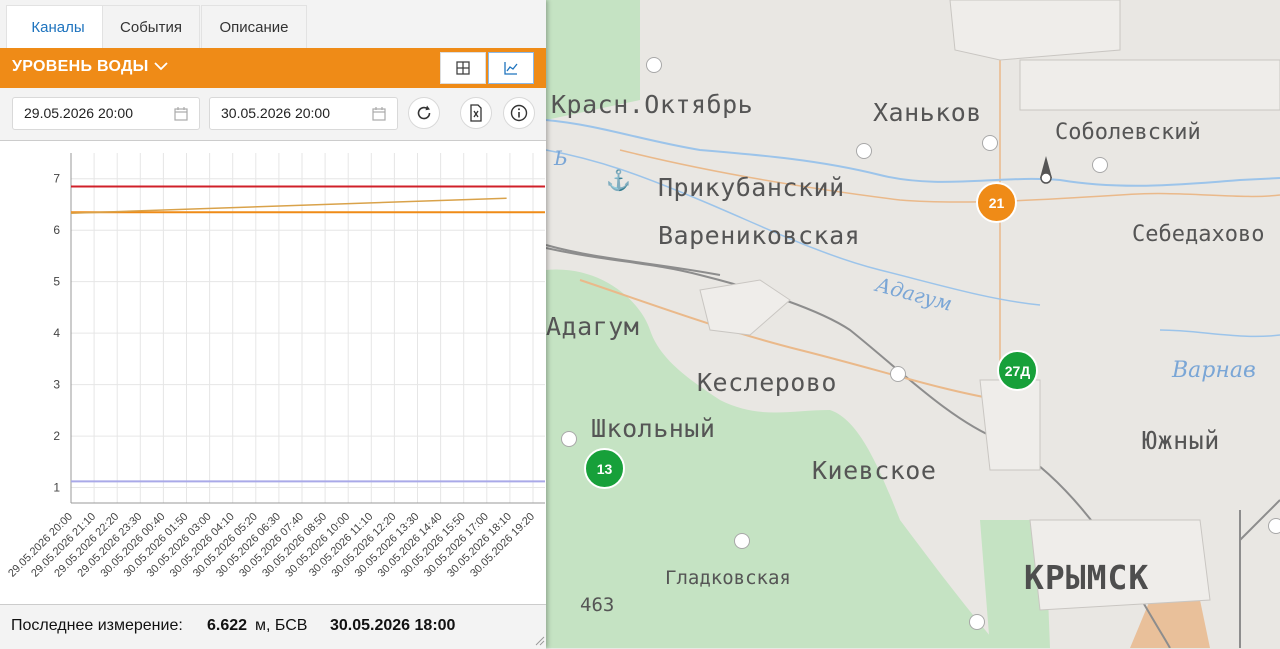 The height and width of the screenshot is (649, 1280). I want to click on tab-bar: Каналы События Описание, so click(273, 24).